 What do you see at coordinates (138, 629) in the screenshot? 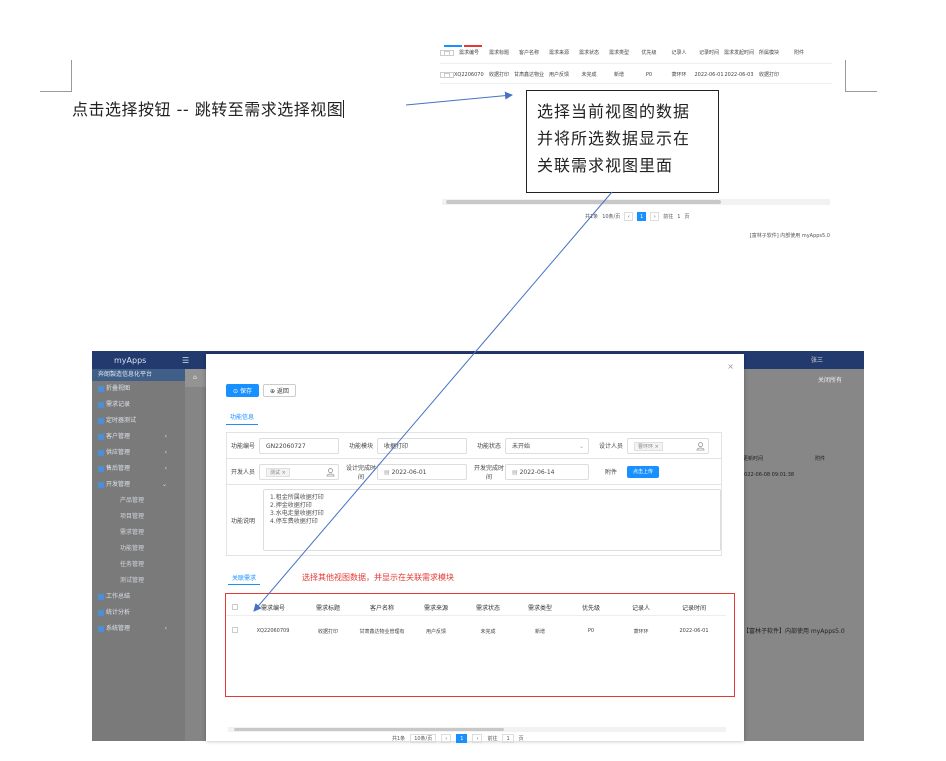
I see `sidebar-item: 系统管理 ‹` at bounding box center [138, 629].